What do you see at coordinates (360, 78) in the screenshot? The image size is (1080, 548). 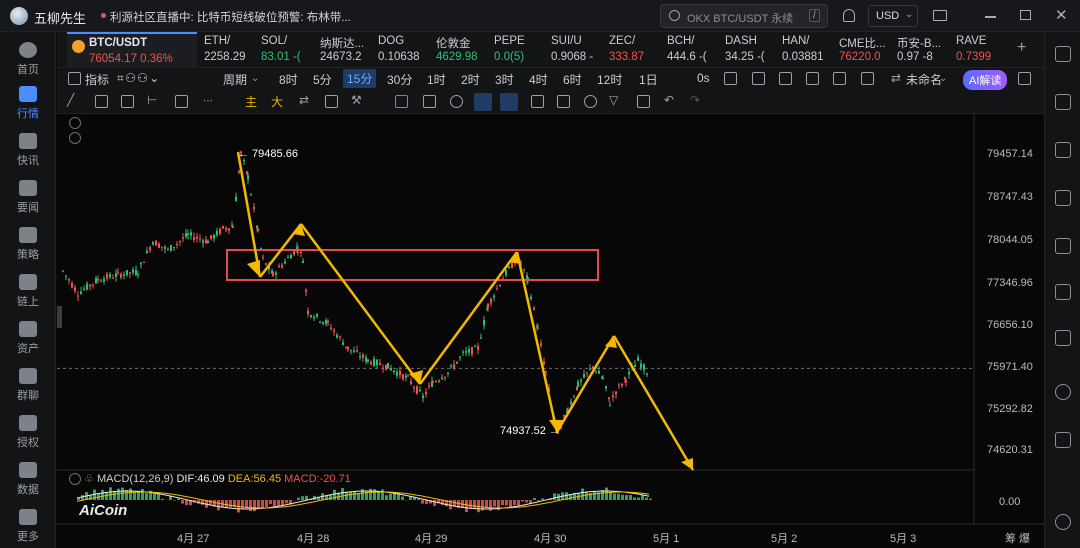 I see `interval-15m: 15分` at bounding box center [360, 78].